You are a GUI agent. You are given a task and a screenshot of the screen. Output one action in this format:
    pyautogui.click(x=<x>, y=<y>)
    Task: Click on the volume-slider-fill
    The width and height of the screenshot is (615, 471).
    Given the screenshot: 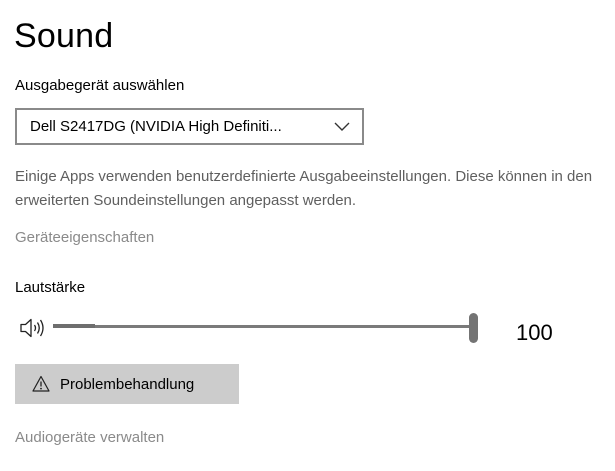 What is the action you would take?
    pyautogui.click(x=74, y=326)
    